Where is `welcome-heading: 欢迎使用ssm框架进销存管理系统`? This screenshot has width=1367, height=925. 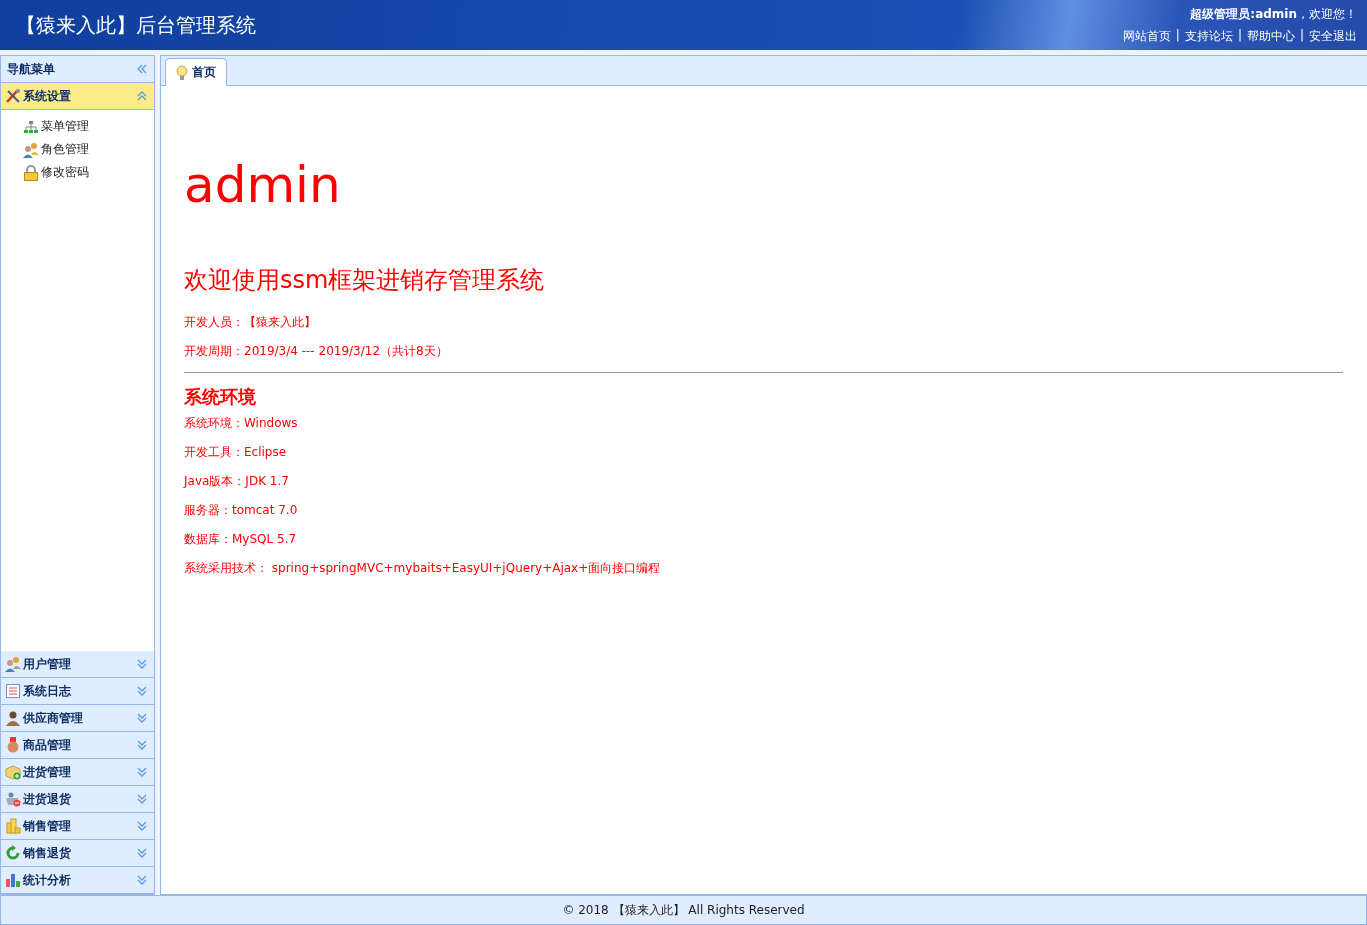
welcome-heading: 欢迎使用ssm框架进销存管理系统 is located at coordinates (365, 280).